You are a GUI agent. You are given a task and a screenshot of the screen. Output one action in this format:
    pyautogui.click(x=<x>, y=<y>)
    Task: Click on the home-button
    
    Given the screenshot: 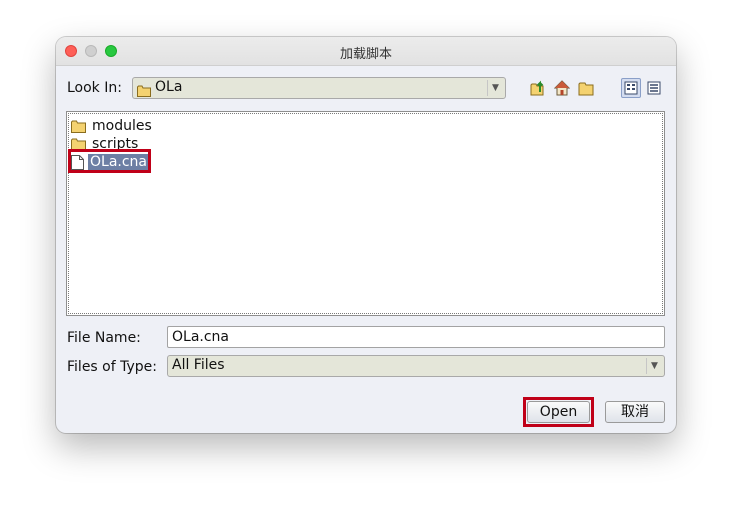 What is the action you would take?
    pyautogui.click(x=562, y=88)
    